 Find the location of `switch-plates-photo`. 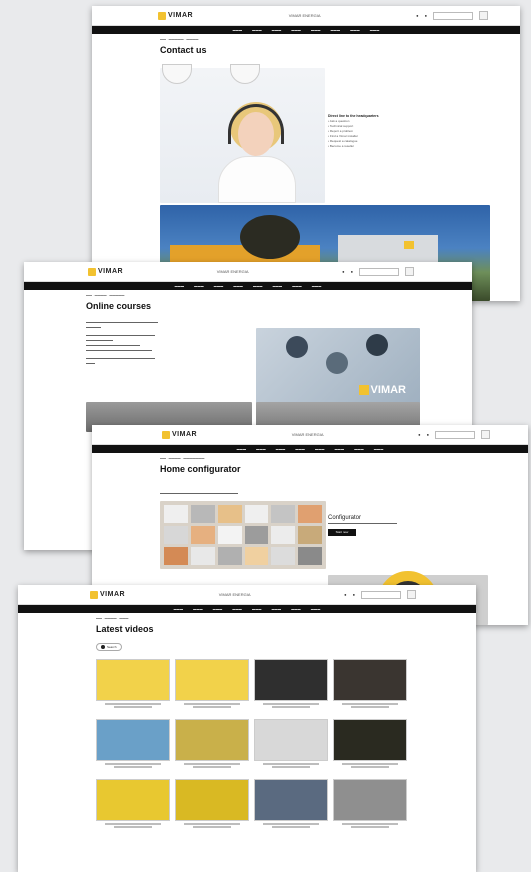

switch-plates-photo is located at coordinates (243, 535).